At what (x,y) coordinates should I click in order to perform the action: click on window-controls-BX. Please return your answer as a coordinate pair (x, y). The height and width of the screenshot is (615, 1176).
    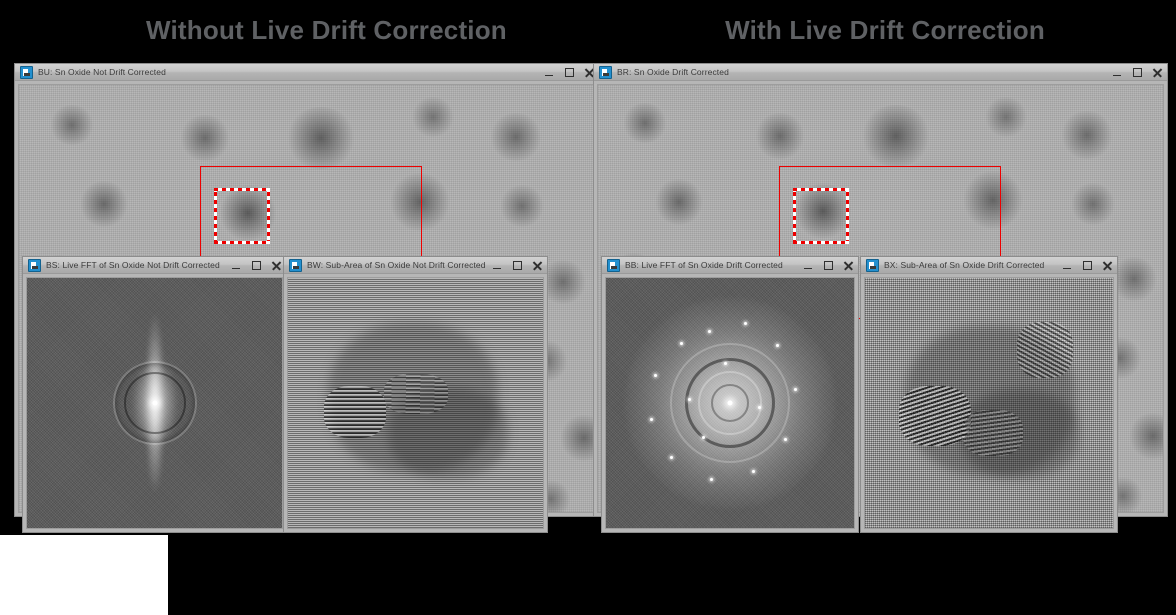
    Looking at the image, I should click on (1087, 265).